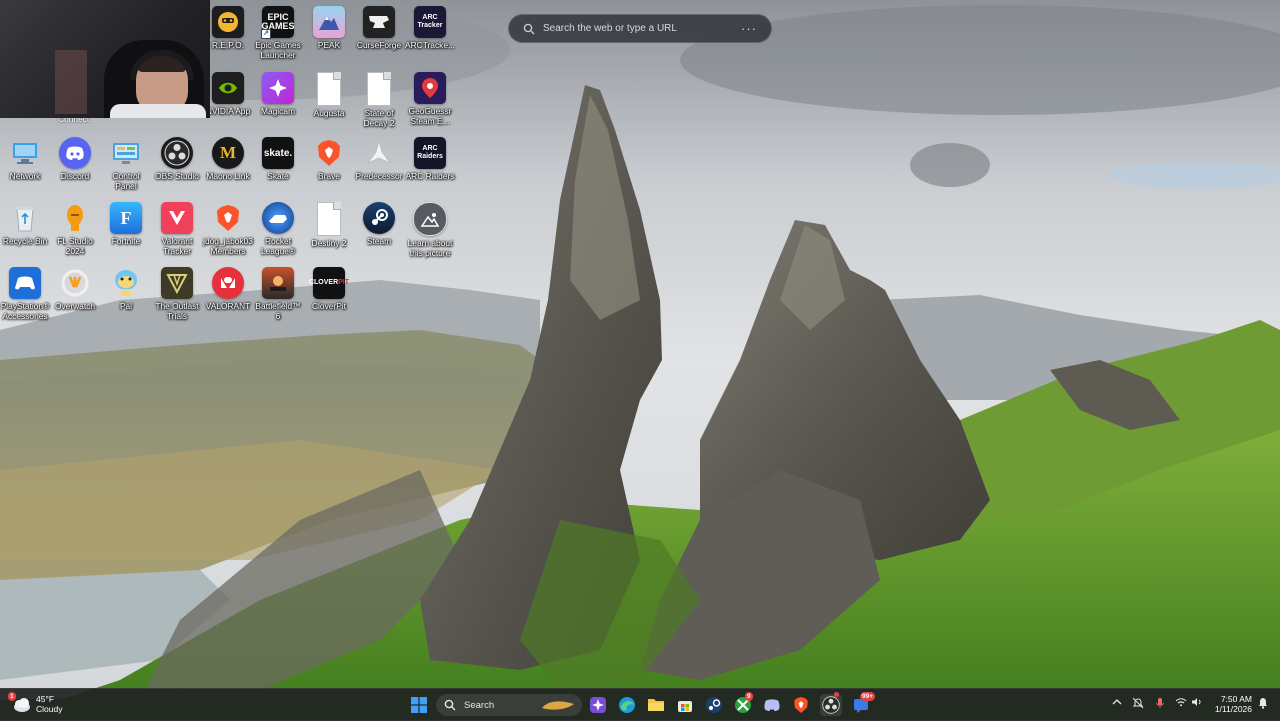 This screenshot has height=721, width=1280. What do you see at coordinates (75, 227) in the screenshot?
I see `desktop-icon-fl-studio: FL Studio 2024` at bounding box center [75, 227].